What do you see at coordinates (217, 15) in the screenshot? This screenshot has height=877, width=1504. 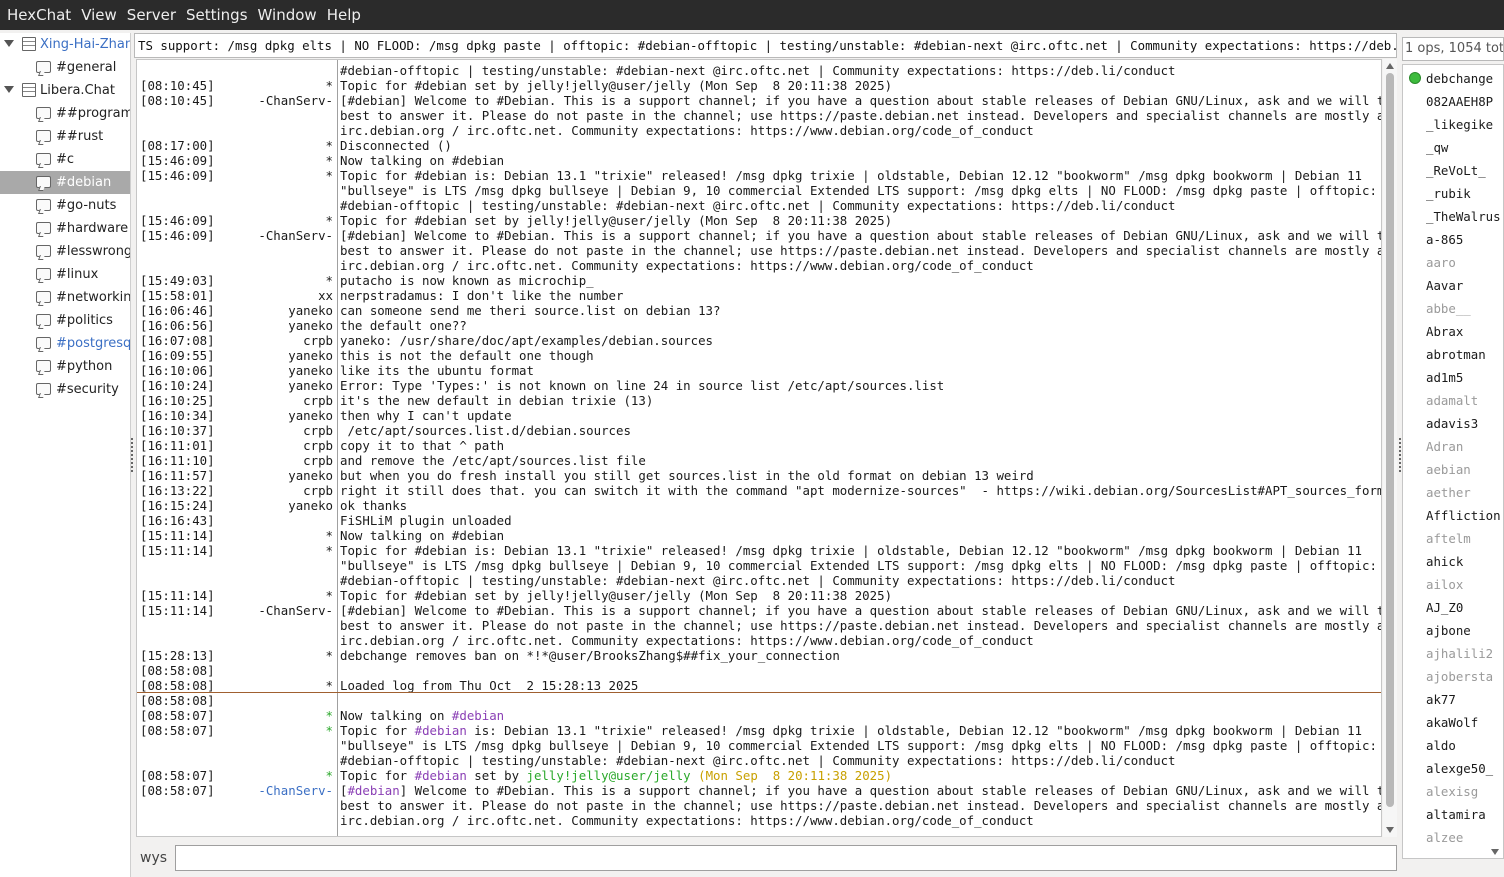 I see `menu-settings: Settings` at bounding box center [217, 15].